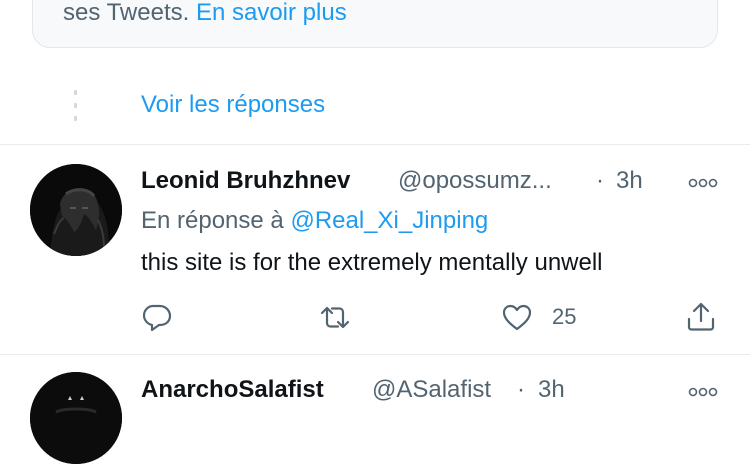  What do you see at coordinates (375, 24) in the screenshot?
I see `notice-card: ses Tweets. En savoir plus` at bounding box center [375, 24].